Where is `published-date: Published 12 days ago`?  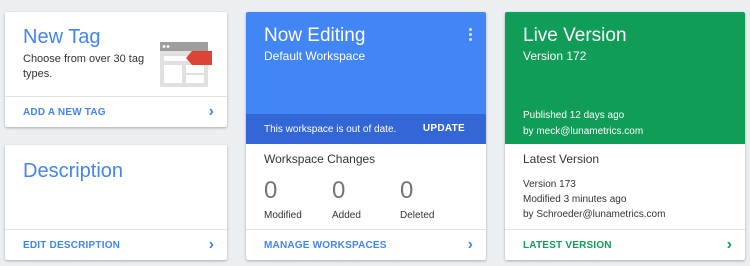
published-date: Published 12 days ago is located at coordinates (574, 115).